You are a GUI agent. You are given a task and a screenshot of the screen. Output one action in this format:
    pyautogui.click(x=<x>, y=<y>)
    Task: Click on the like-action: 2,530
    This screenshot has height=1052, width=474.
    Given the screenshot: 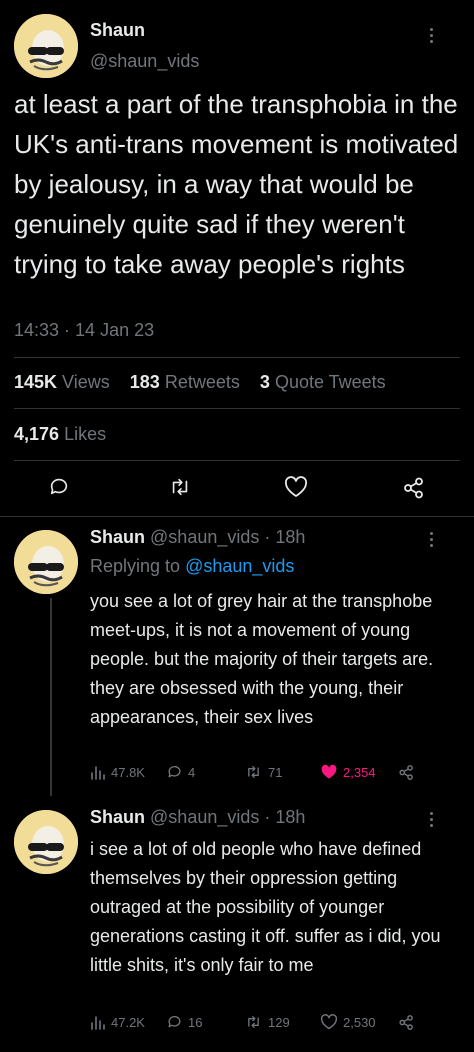 What is the action you would take?
    pyautogui.click(x=348, y=1022)
    